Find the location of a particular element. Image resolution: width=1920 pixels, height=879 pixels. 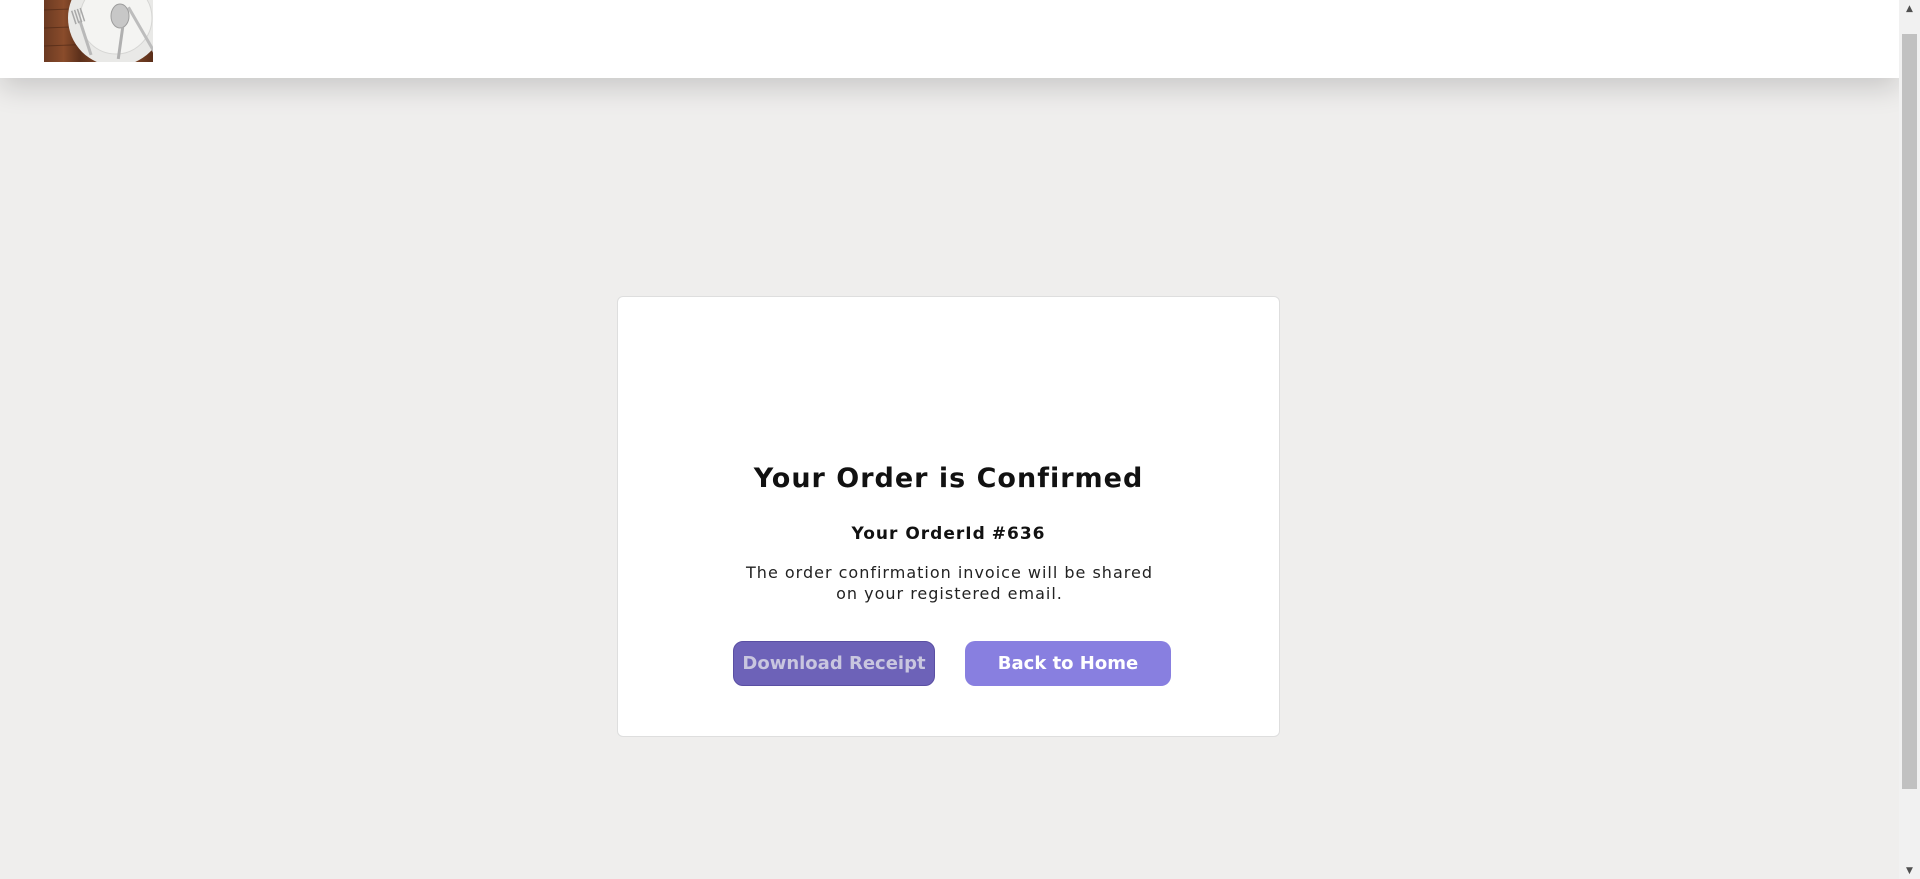

confirmation-title: Your Order is Confirmed is located at coordinates (948, 478).